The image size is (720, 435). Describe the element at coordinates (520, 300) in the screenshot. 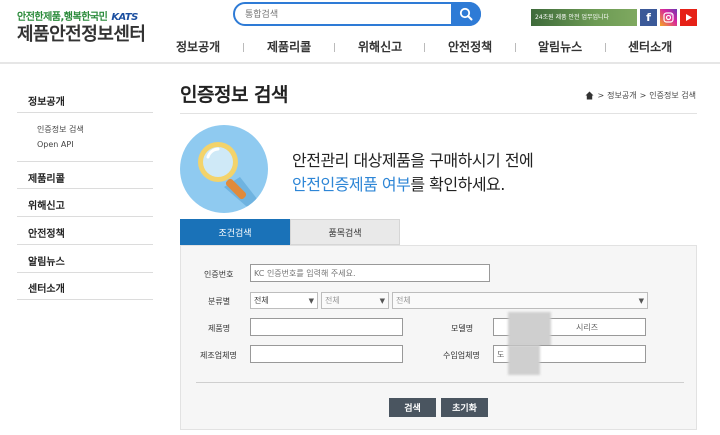

I see `category-select-3: 전체 ▼` at that location.